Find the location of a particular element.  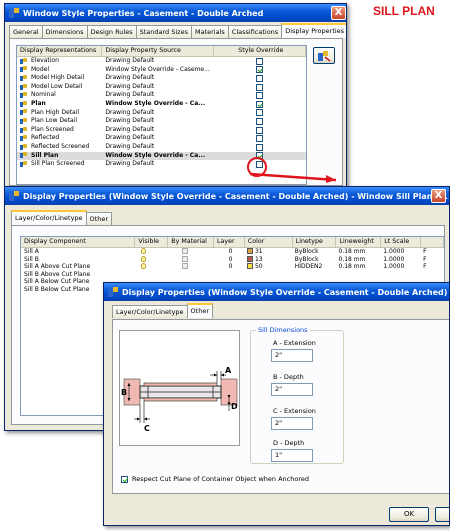

tab-standard-sizes: Standard Sizes is located at coordinates (163, 31).